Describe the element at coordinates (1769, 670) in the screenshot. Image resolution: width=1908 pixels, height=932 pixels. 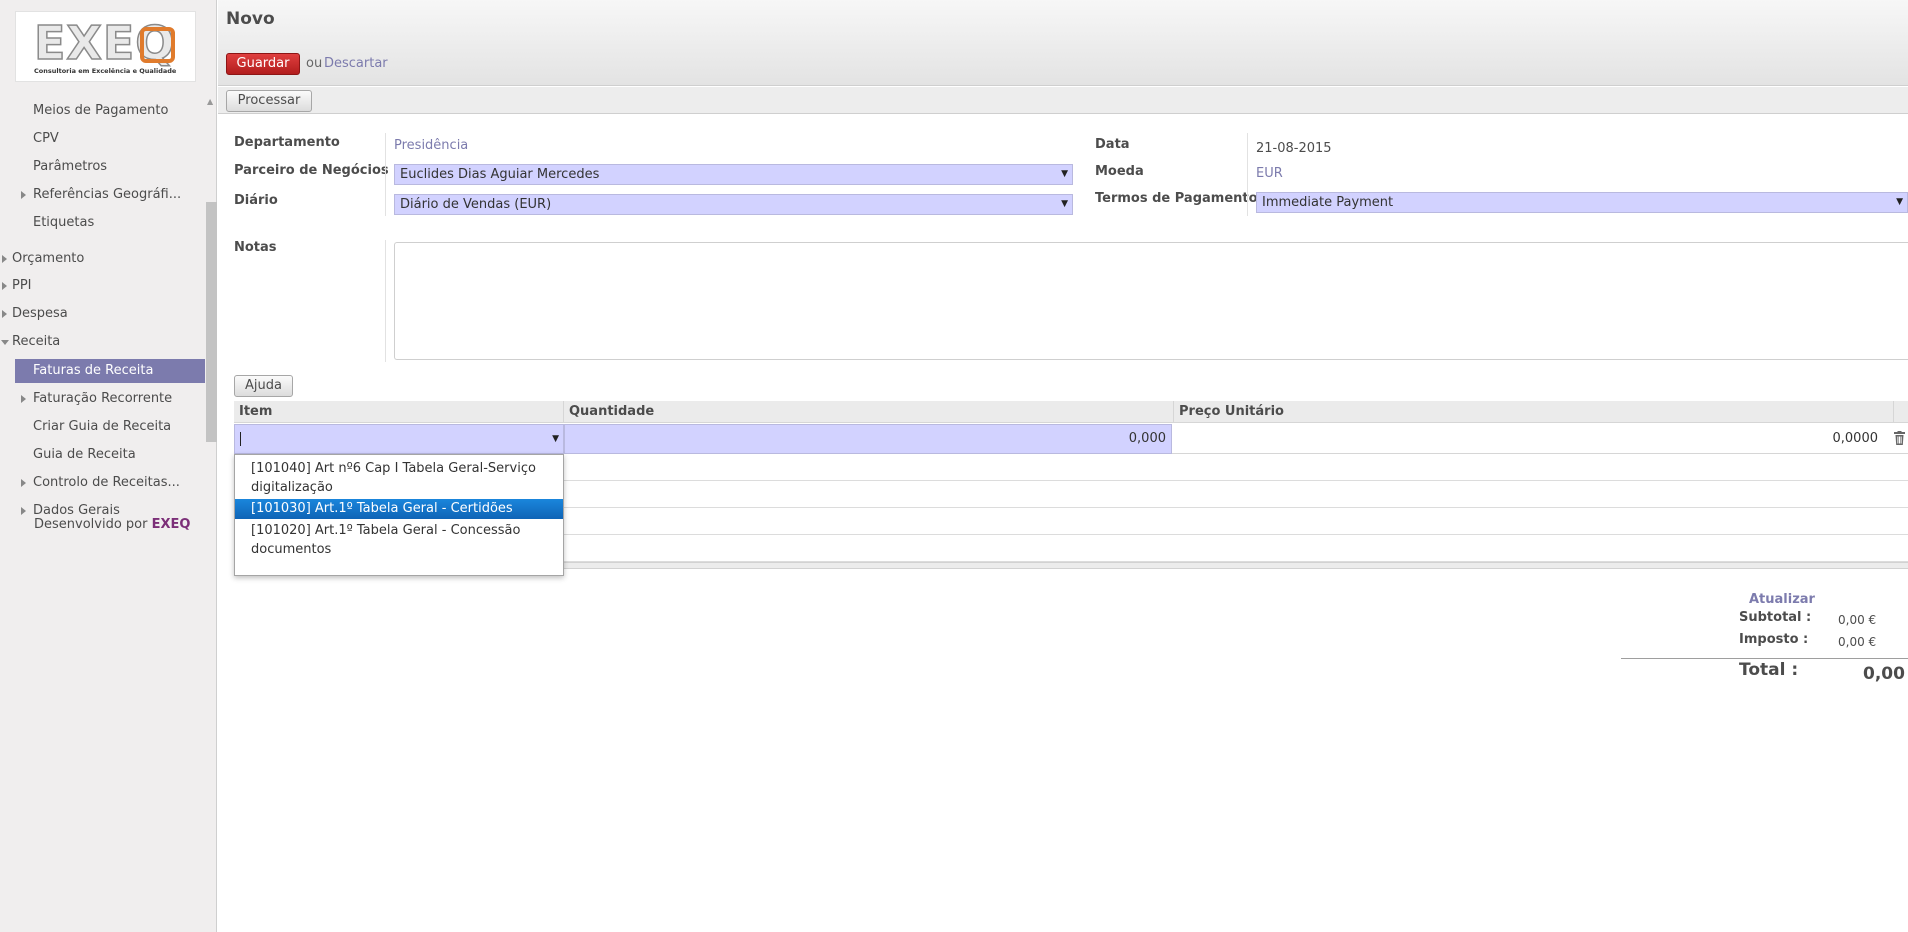
I see `total-label: Total :` at that location.